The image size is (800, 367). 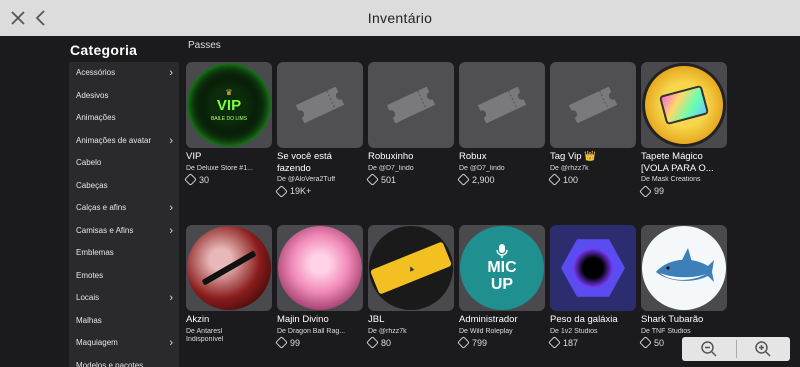 What do you see at coordinates (124, 96) in the screenshot?
I see `sidebar-item: Adesivos` at bounding box center [124, 96].